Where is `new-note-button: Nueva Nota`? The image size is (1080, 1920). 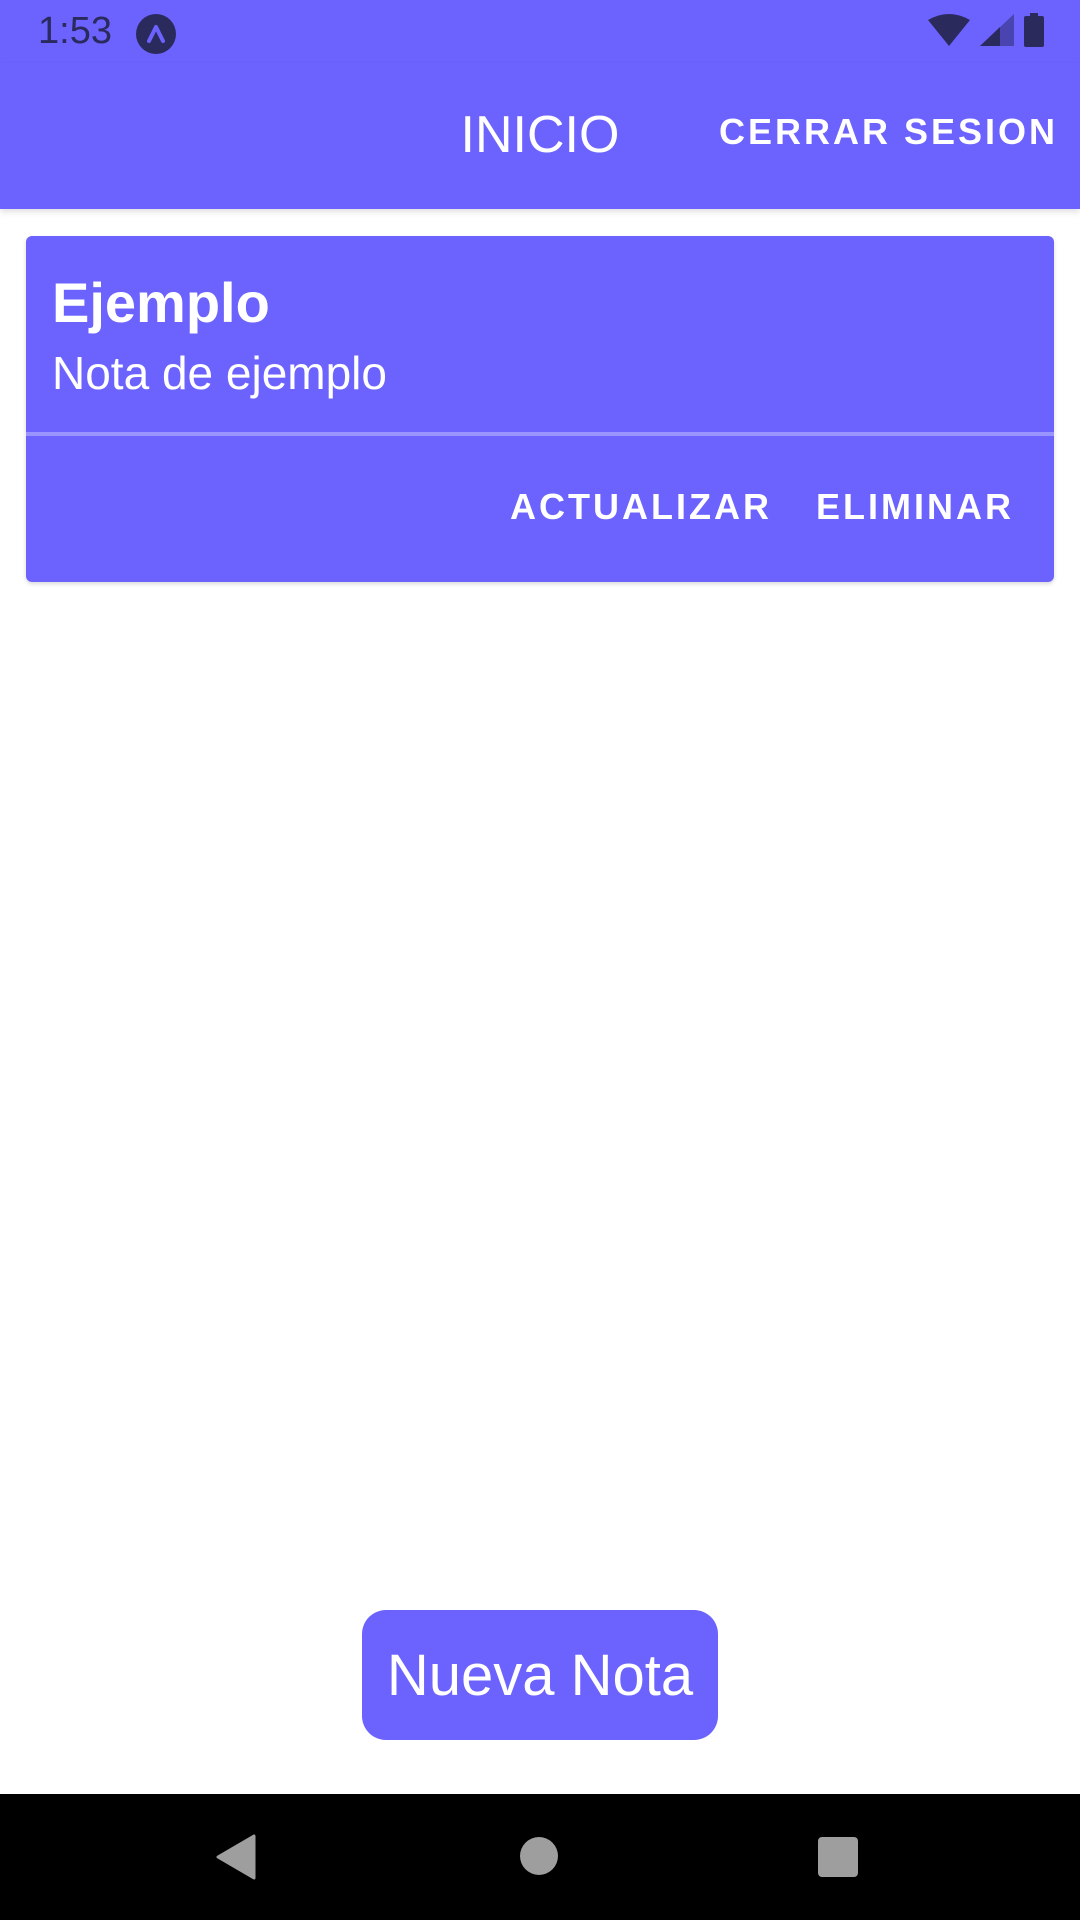
new-note-button: Nueva Nota is located at coordinates (540, 1675).